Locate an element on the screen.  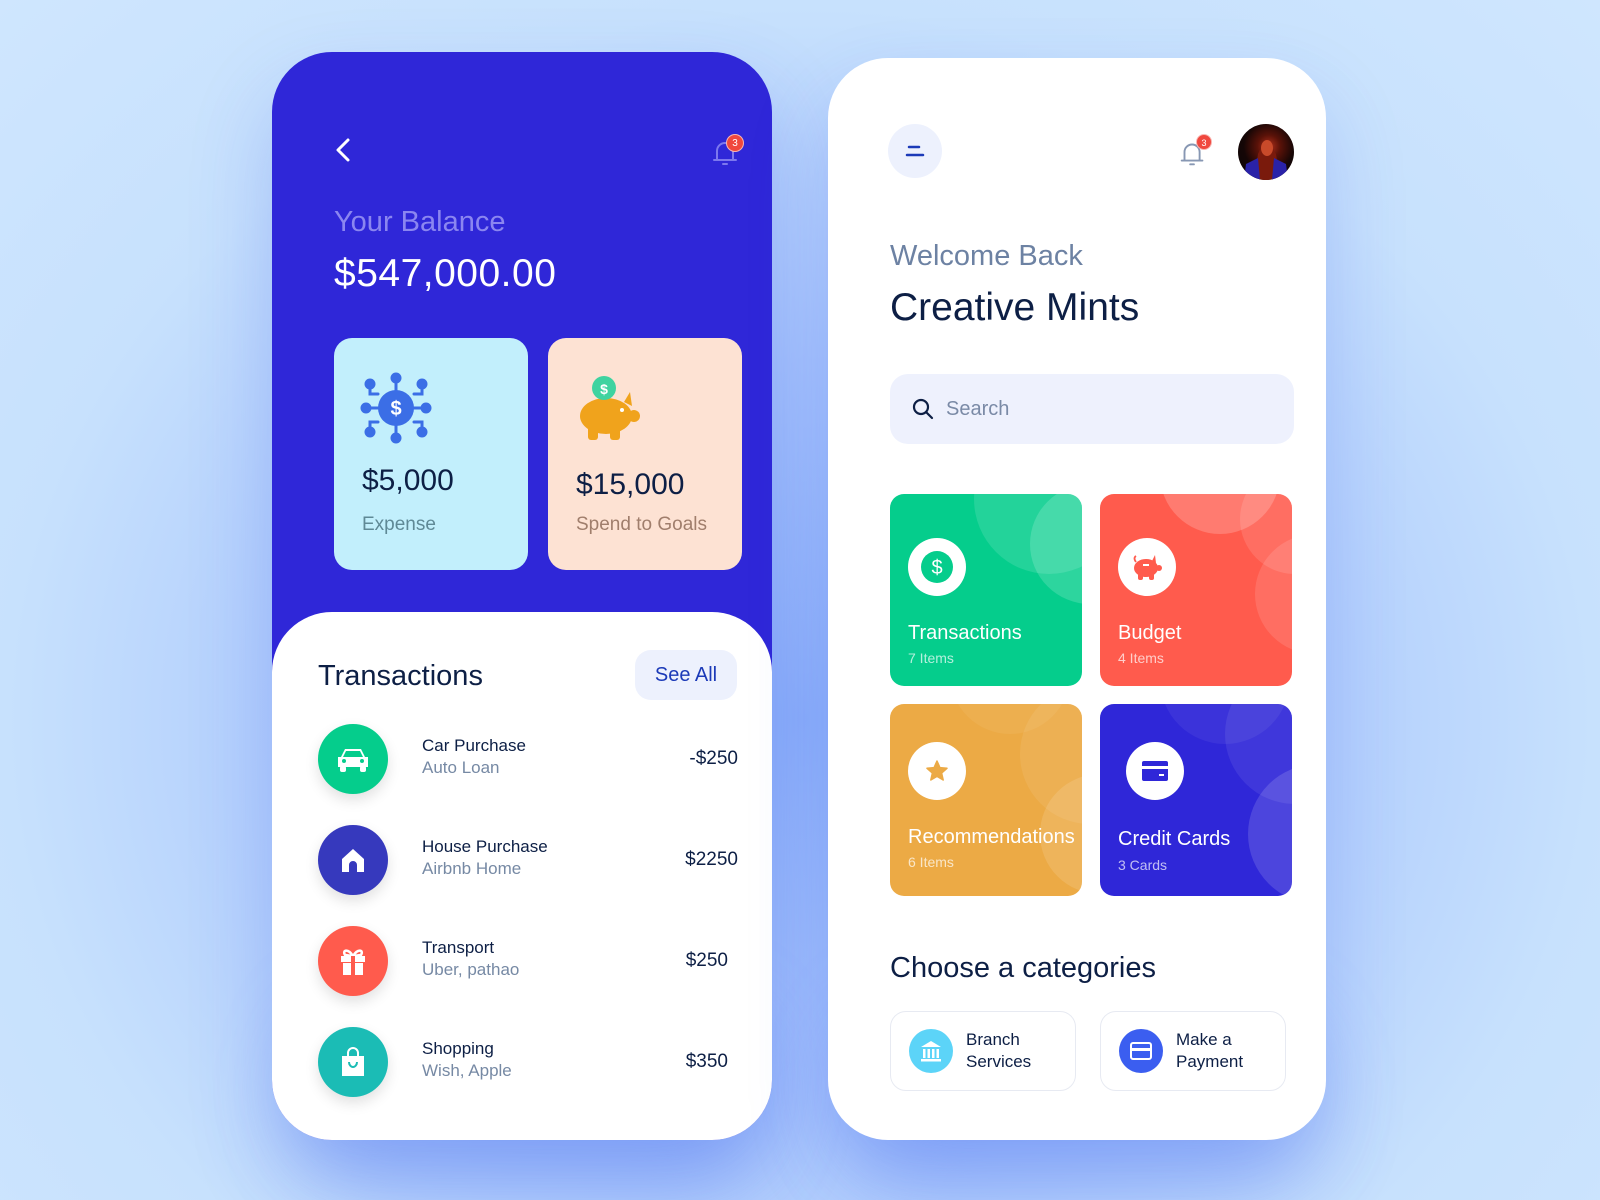
transaction-row: Car Purchase Auto Loan -$250 is located at coordinates (528, 760).